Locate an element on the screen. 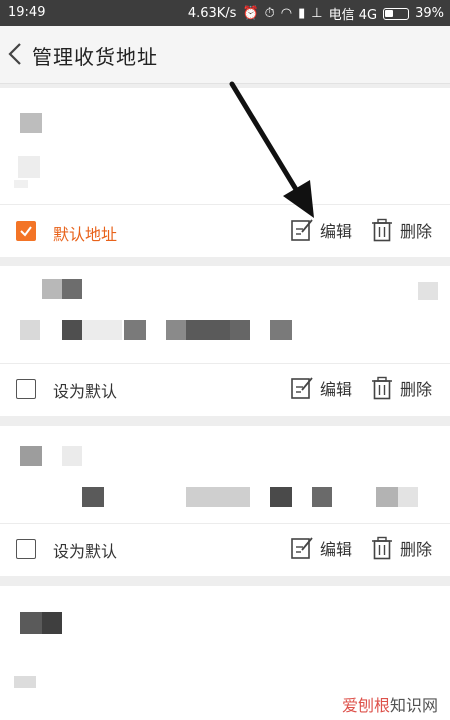  battery-percent: 39% is located at coordinates (429, 13).